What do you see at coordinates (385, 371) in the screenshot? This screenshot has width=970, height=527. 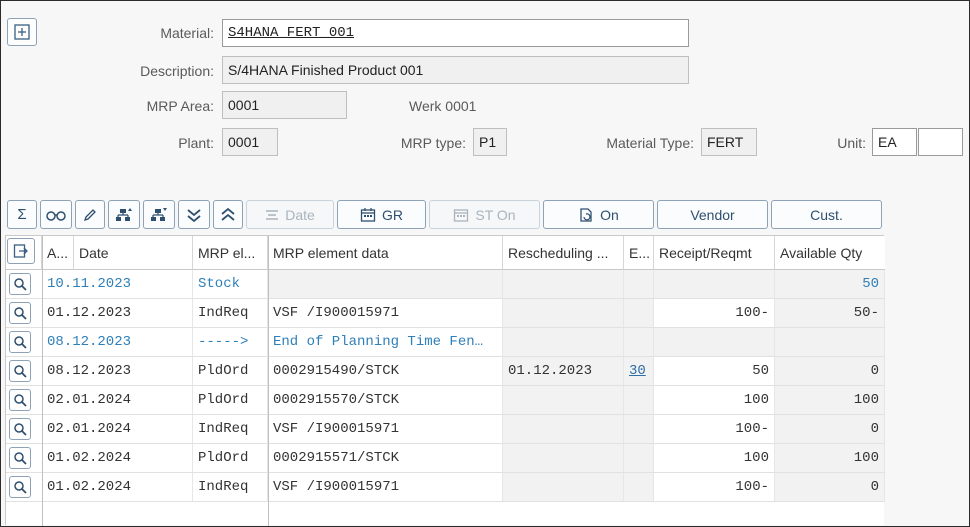 I see `cell-data: 0002915490/STCK` at bounding box center [385, 371].